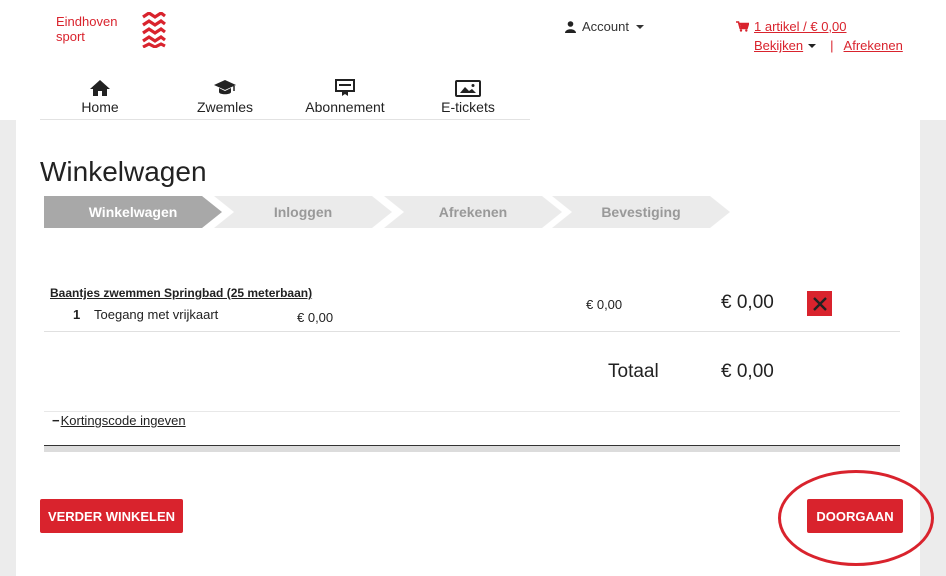 This screenshot has width=946, height=576. Describe the element at coordinates (70, 36) in the screenshot. I see `brand-name-line2: sport` at that location.